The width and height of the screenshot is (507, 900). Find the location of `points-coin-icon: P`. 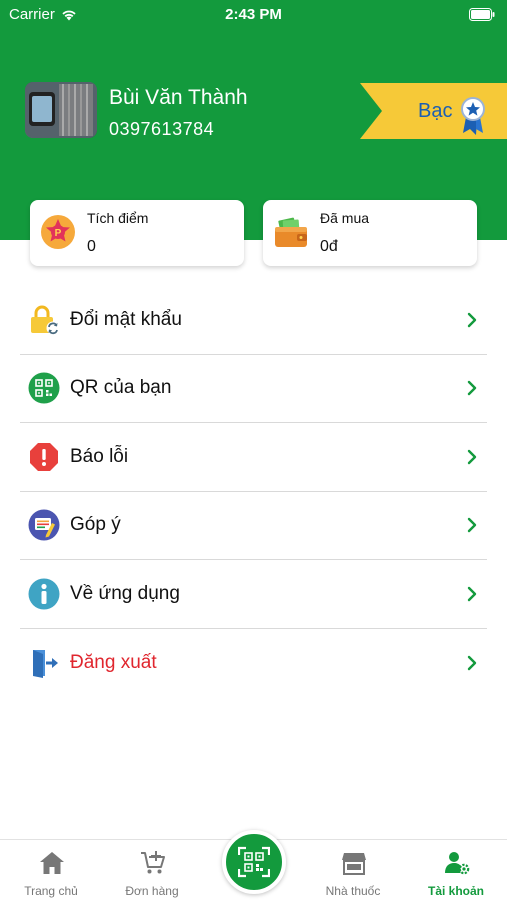

points-coin-icon: P is located at coordinates (58, 232).